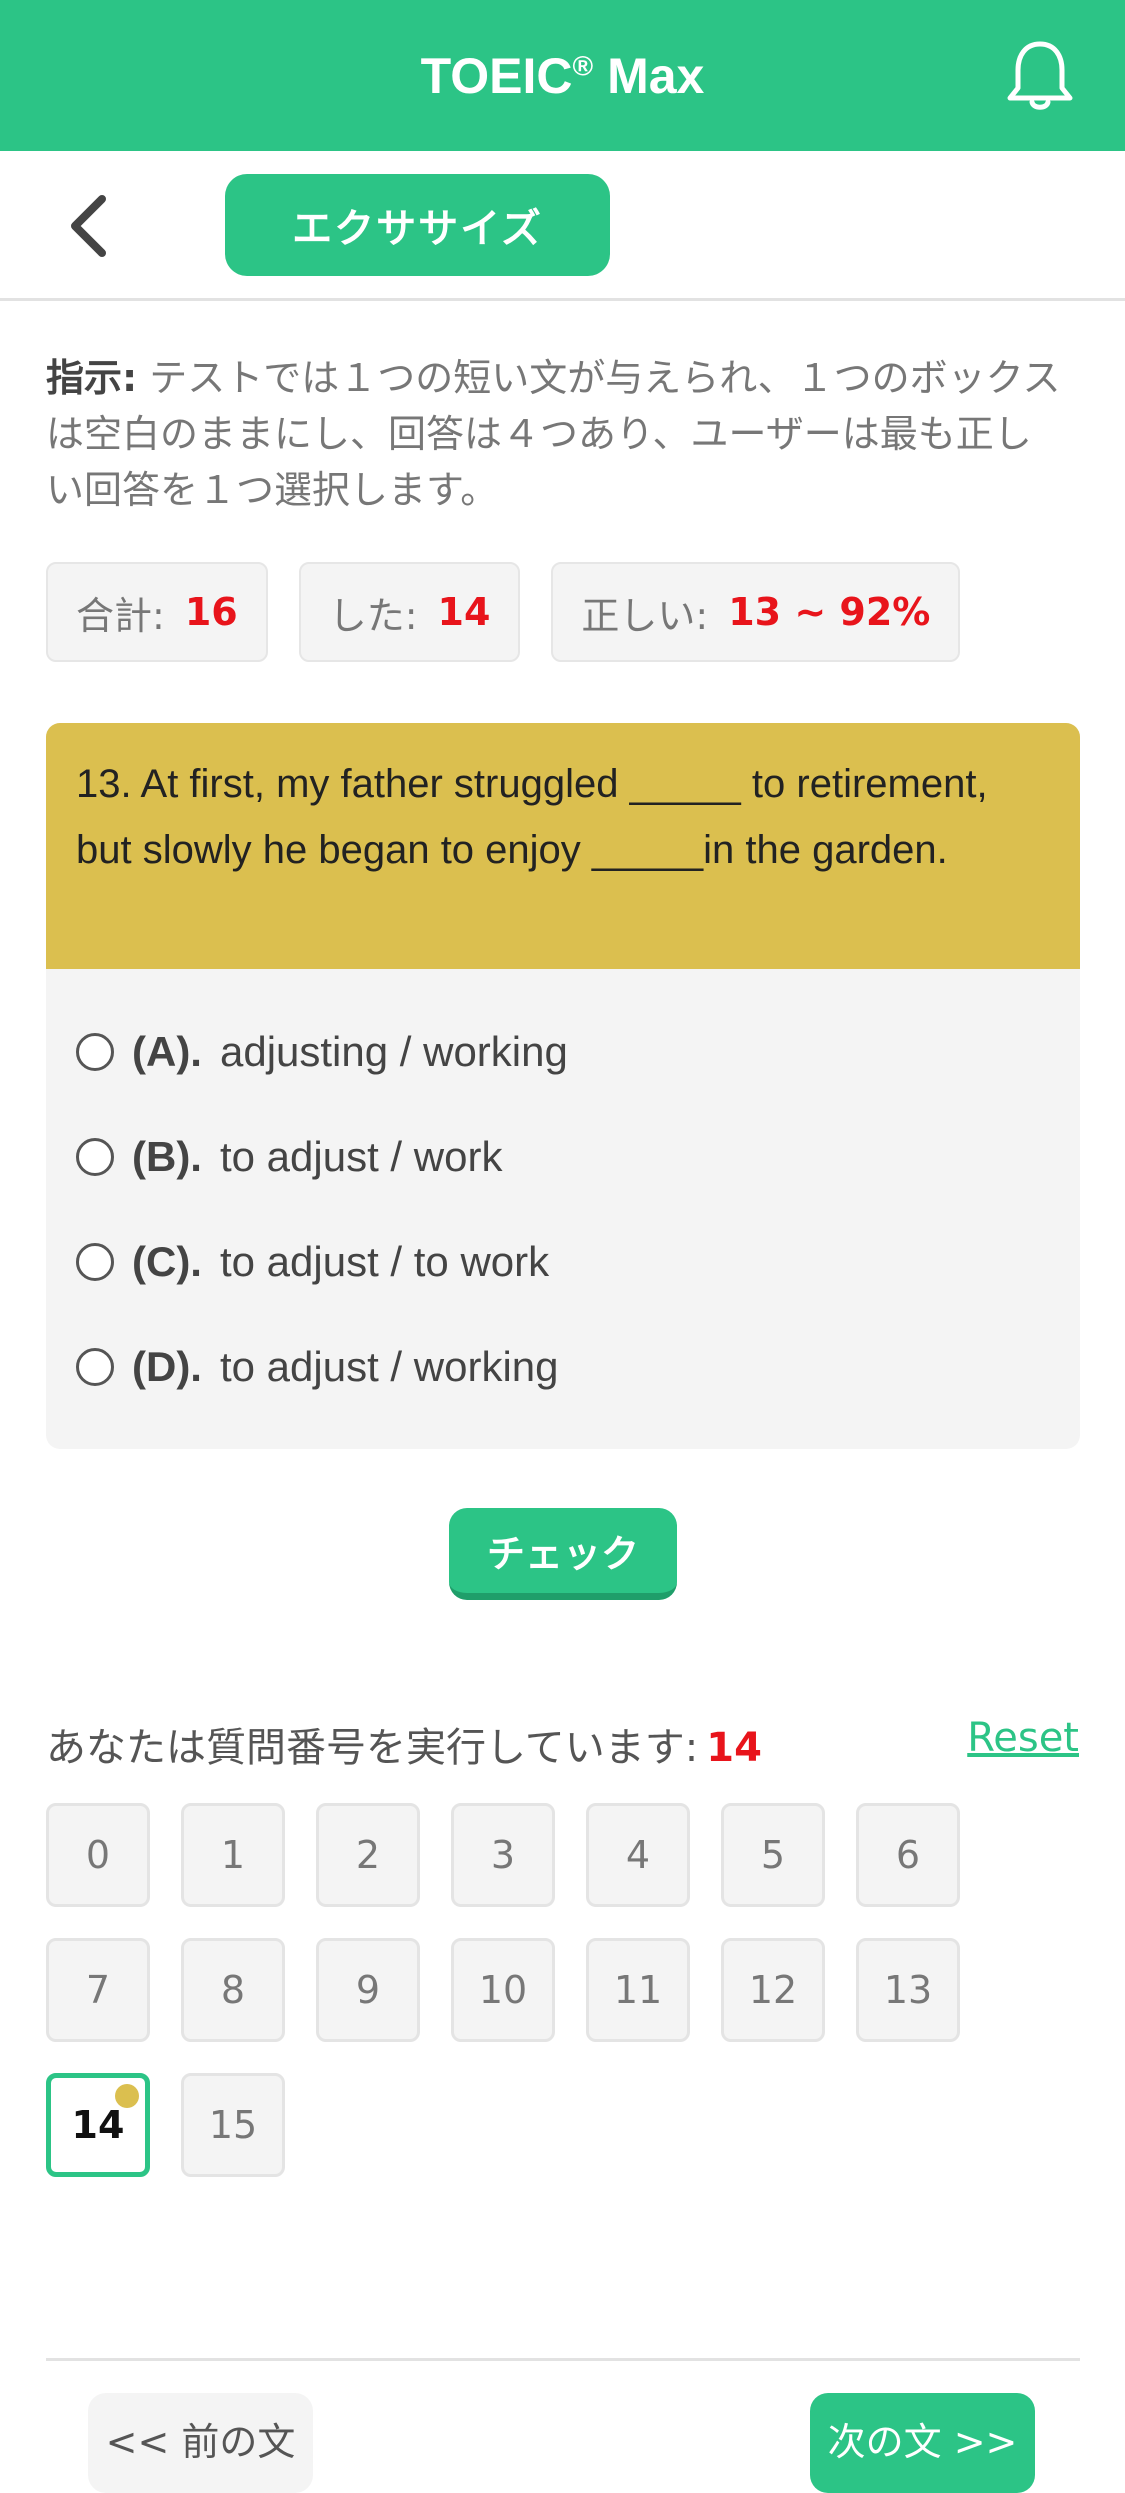 This screenshot has height=2493, width=1125. I want to click on question-number-button: 13, so click(908, 1990).